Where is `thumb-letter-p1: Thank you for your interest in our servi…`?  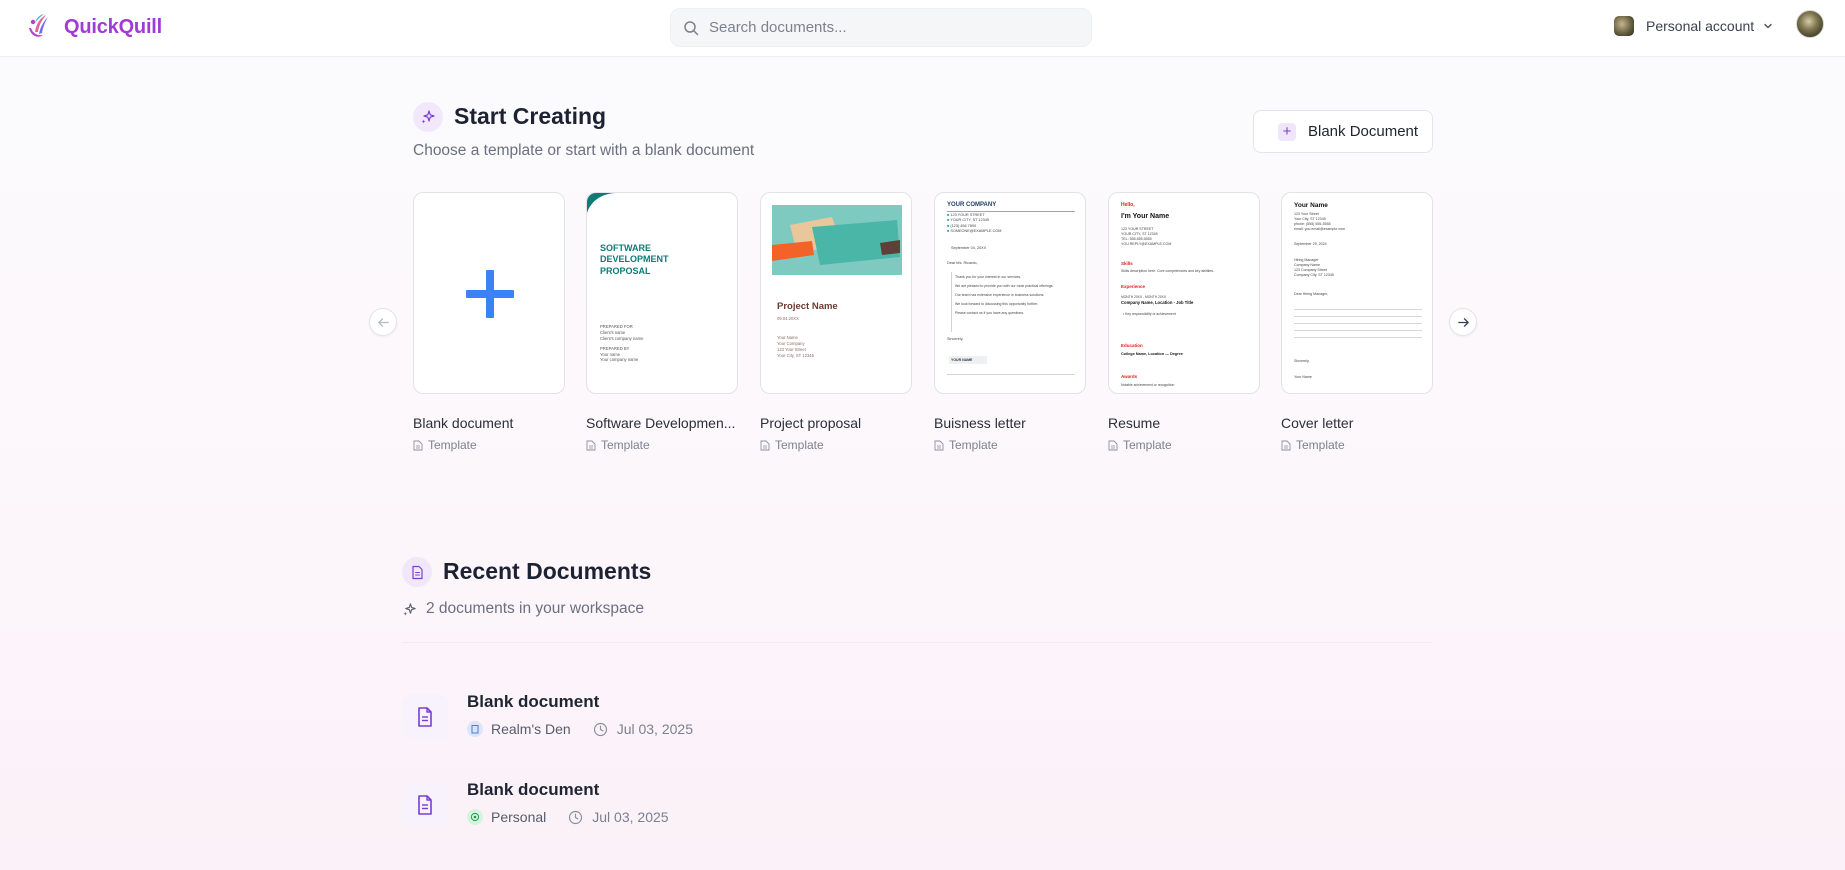 thumb-letter-p1: Thank you for your interest in our servi… is located at coordinates (988, 277).